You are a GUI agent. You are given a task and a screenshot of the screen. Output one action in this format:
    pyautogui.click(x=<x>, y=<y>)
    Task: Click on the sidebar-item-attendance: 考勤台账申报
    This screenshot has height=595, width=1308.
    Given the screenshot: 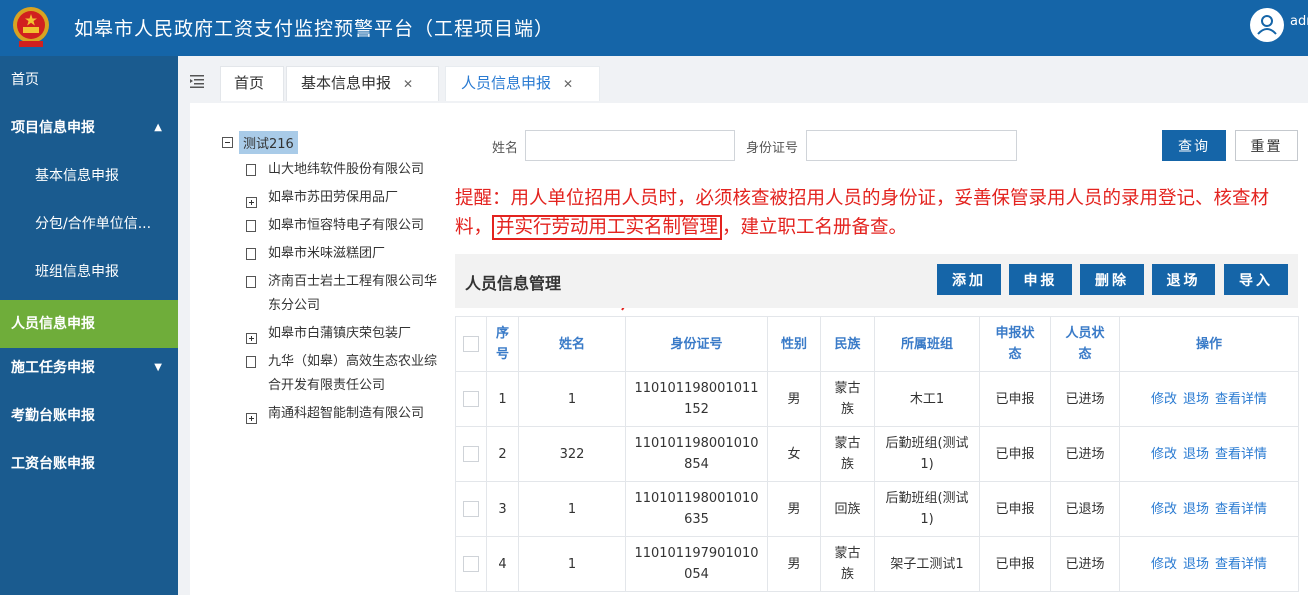 What is the action you would take?
    pyautogui.click(x=89, y=416)
    